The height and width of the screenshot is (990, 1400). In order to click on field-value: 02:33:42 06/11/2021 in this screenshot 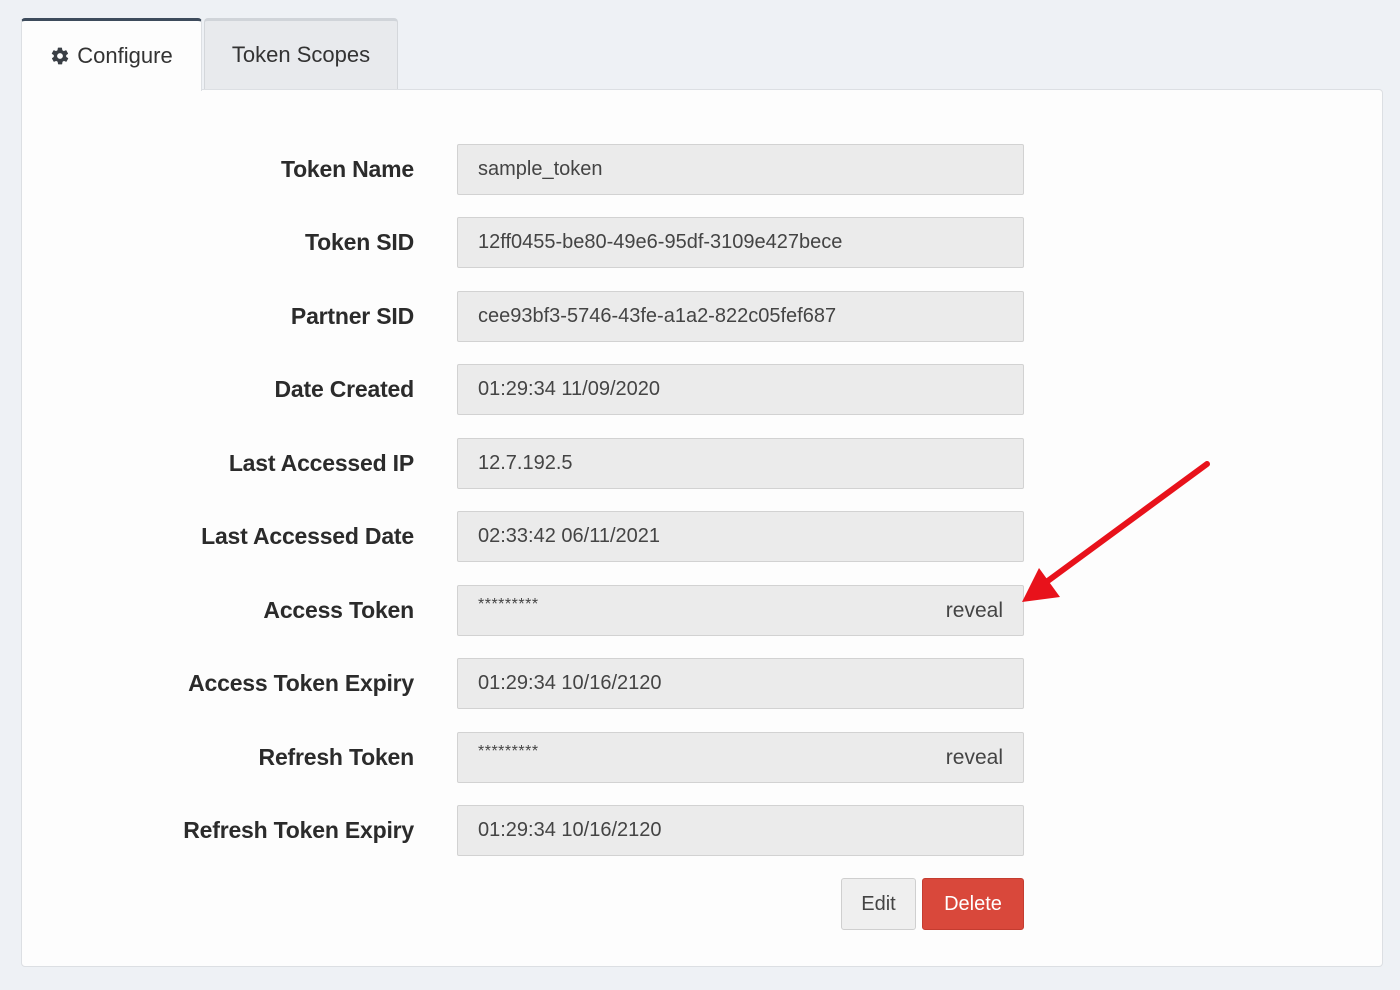, I will do `click(569, 536)`.